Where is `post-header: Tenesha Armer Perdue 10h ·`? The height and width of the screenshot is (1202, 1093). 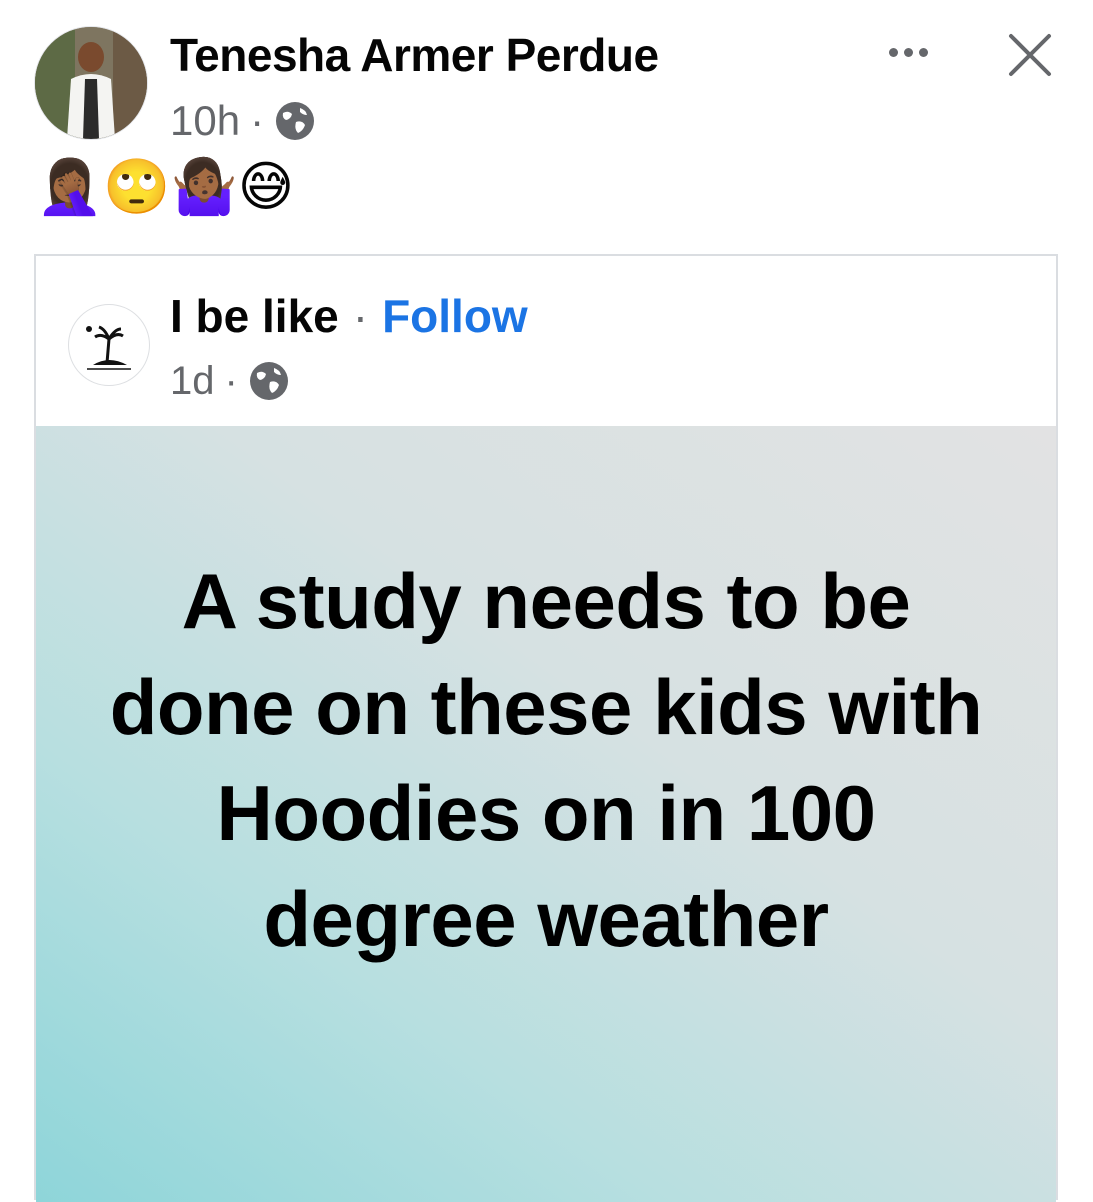
post-header: Tenesha Armer Perdue 10h · is located at coordinates (546, 75).